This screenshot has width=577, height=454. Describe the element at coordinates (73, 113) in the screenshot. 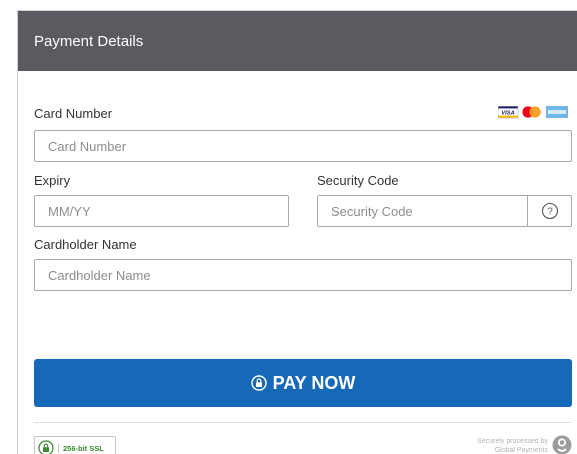

I see `card-number-label: Card Number` at that location.